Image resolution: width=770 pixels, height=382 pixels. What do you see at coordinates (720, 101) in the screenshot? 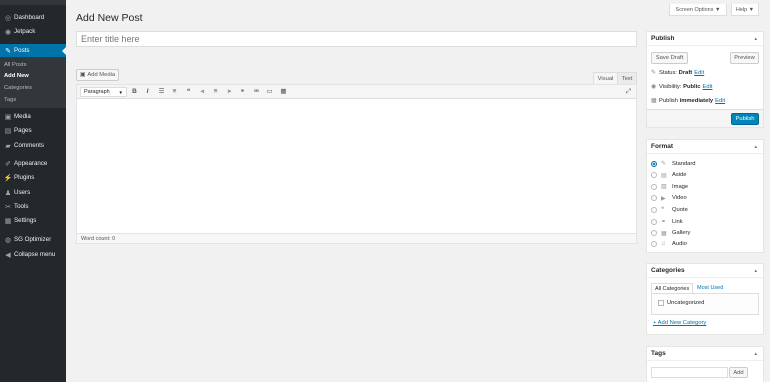
I see `publish-schedule-edit-link: Edit` at bounding box center [720, 101].